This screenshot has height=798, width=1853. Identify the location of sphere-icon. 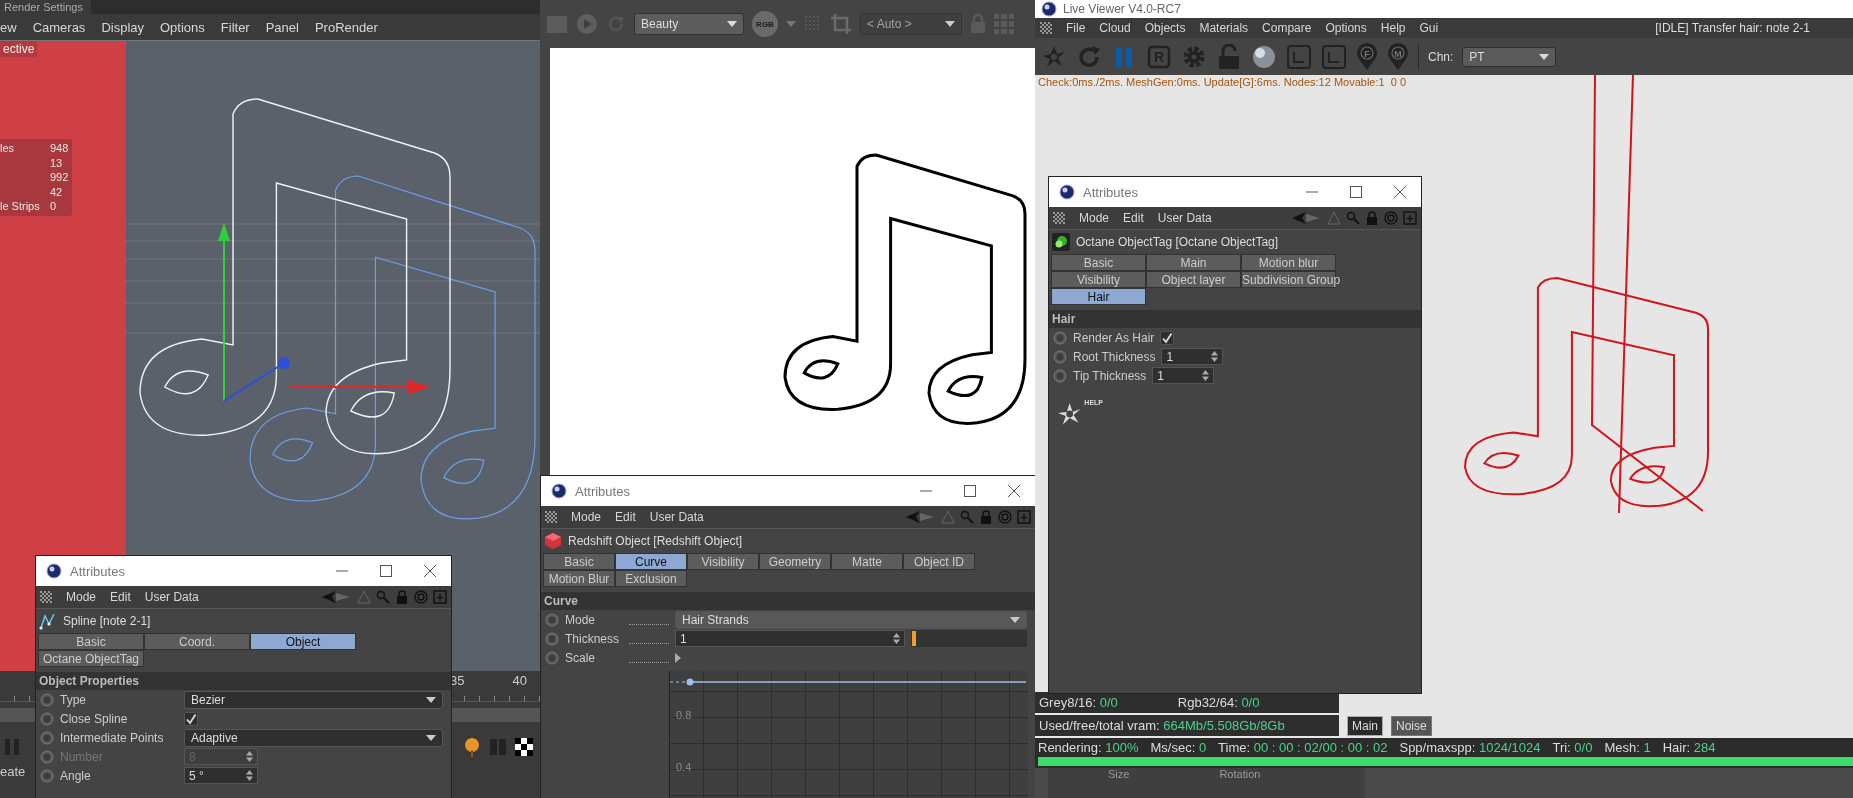
(1264, 56).